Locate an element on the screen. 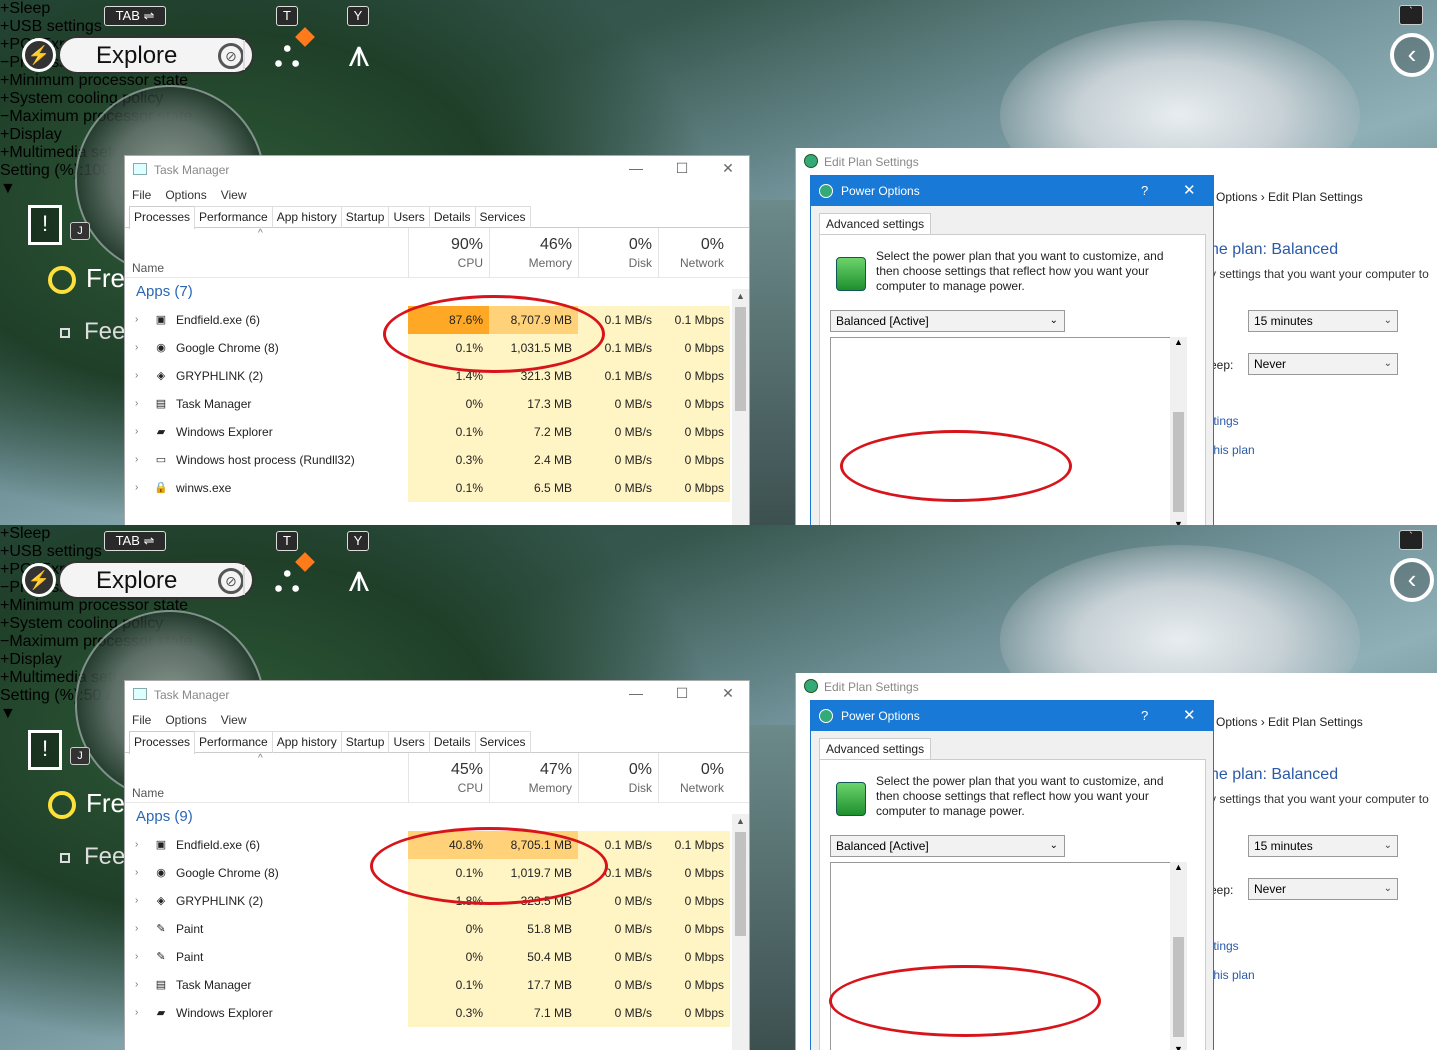 This screenshot has height=1050, width=1437. quest-icon: ! is located at coordinates (45, 750).